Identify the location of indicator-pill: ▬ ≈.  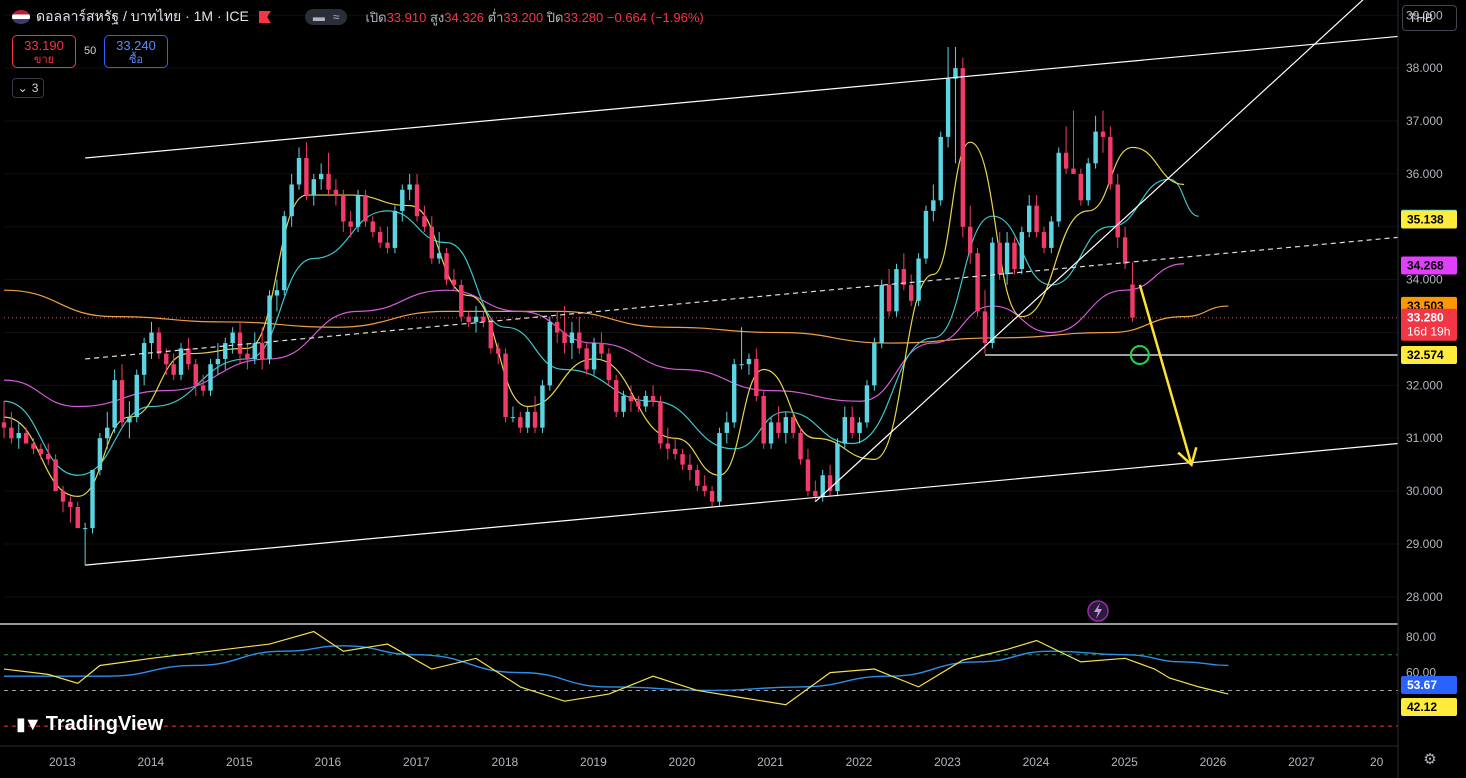
(326, 17).